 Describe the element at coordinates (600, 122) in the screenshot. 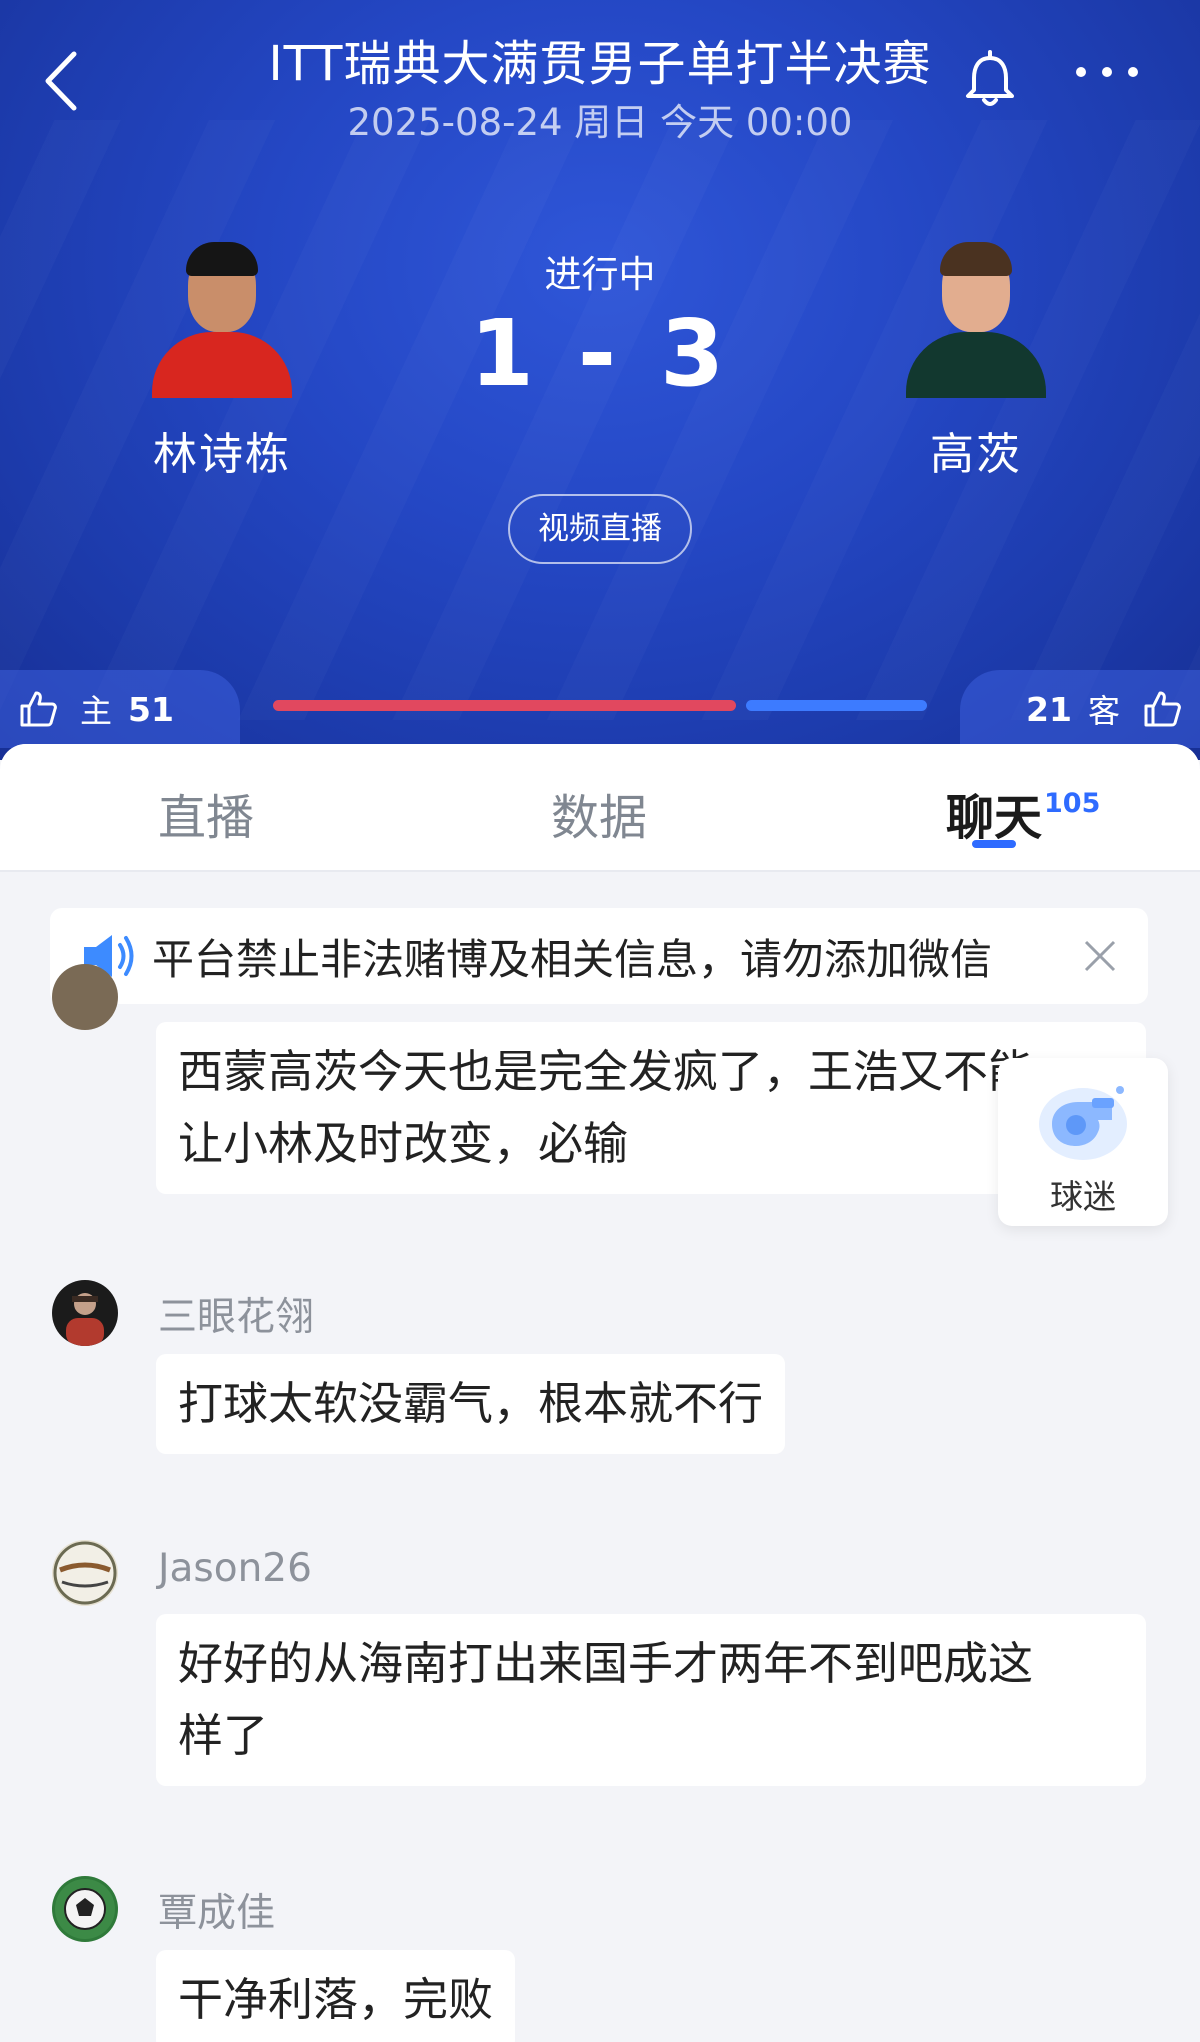

I see `match-datetime: 2025-08-24 周日 今天 00:00` at that location.